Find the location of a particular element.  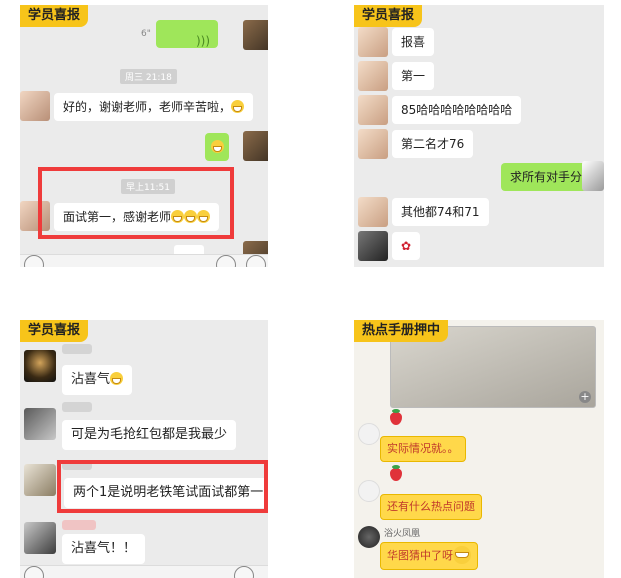

message-bubble: 第一 is located at coordinates (413, 76).